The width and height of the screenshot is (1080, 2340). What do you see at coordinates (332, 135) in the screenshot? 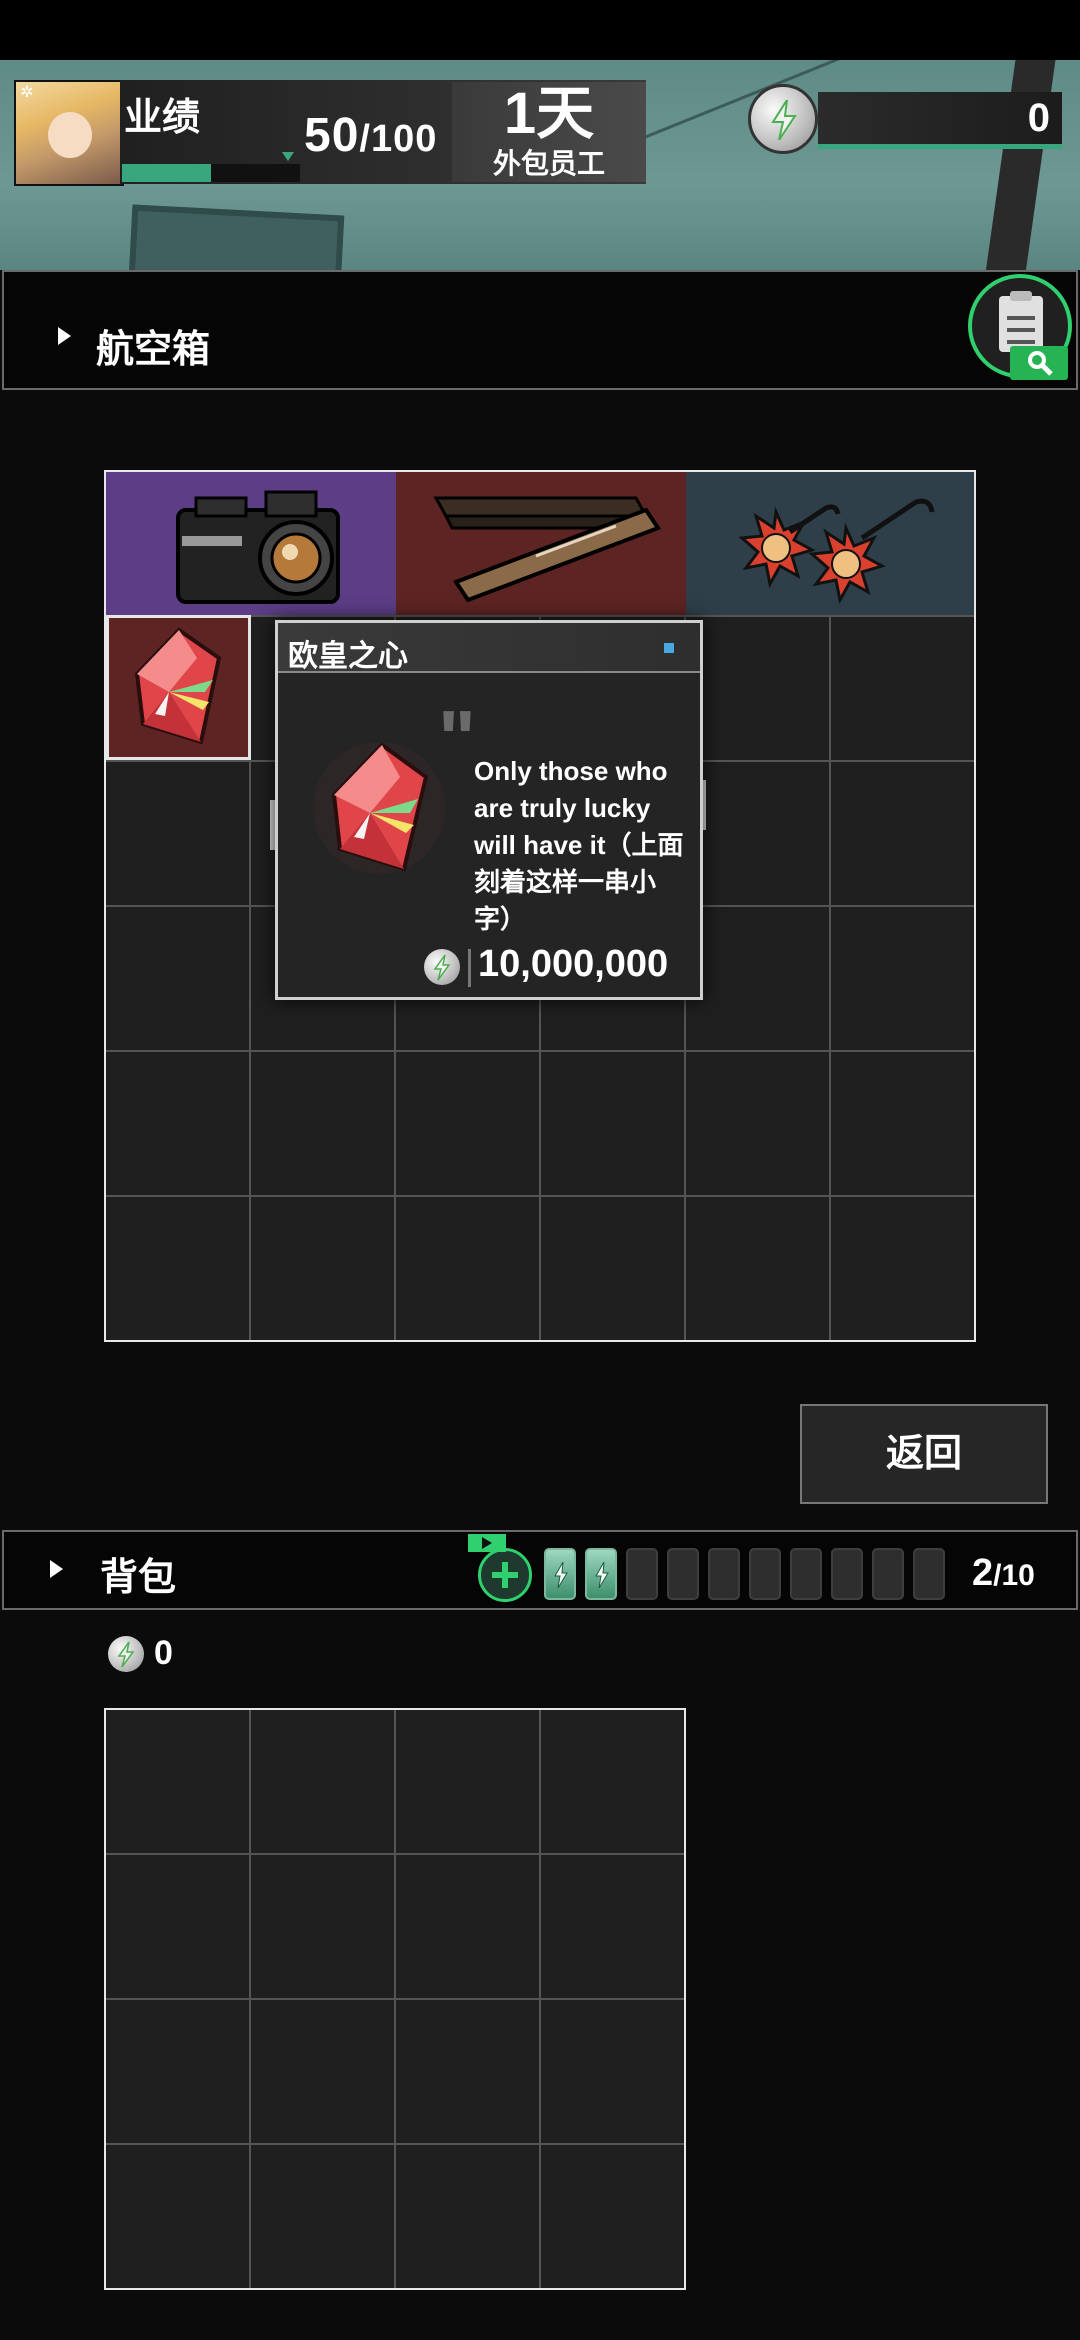
I see `performance-current: 50` at bounding box center [332, 135].